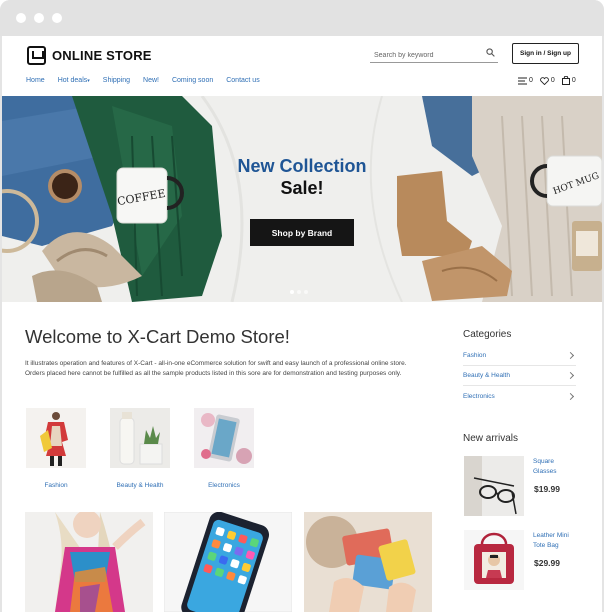 The height and width of the screenshot is (612, 604). Describe the element at coordinates (56, 438) in the screenshot. I see `category-image-fashion` at that location.